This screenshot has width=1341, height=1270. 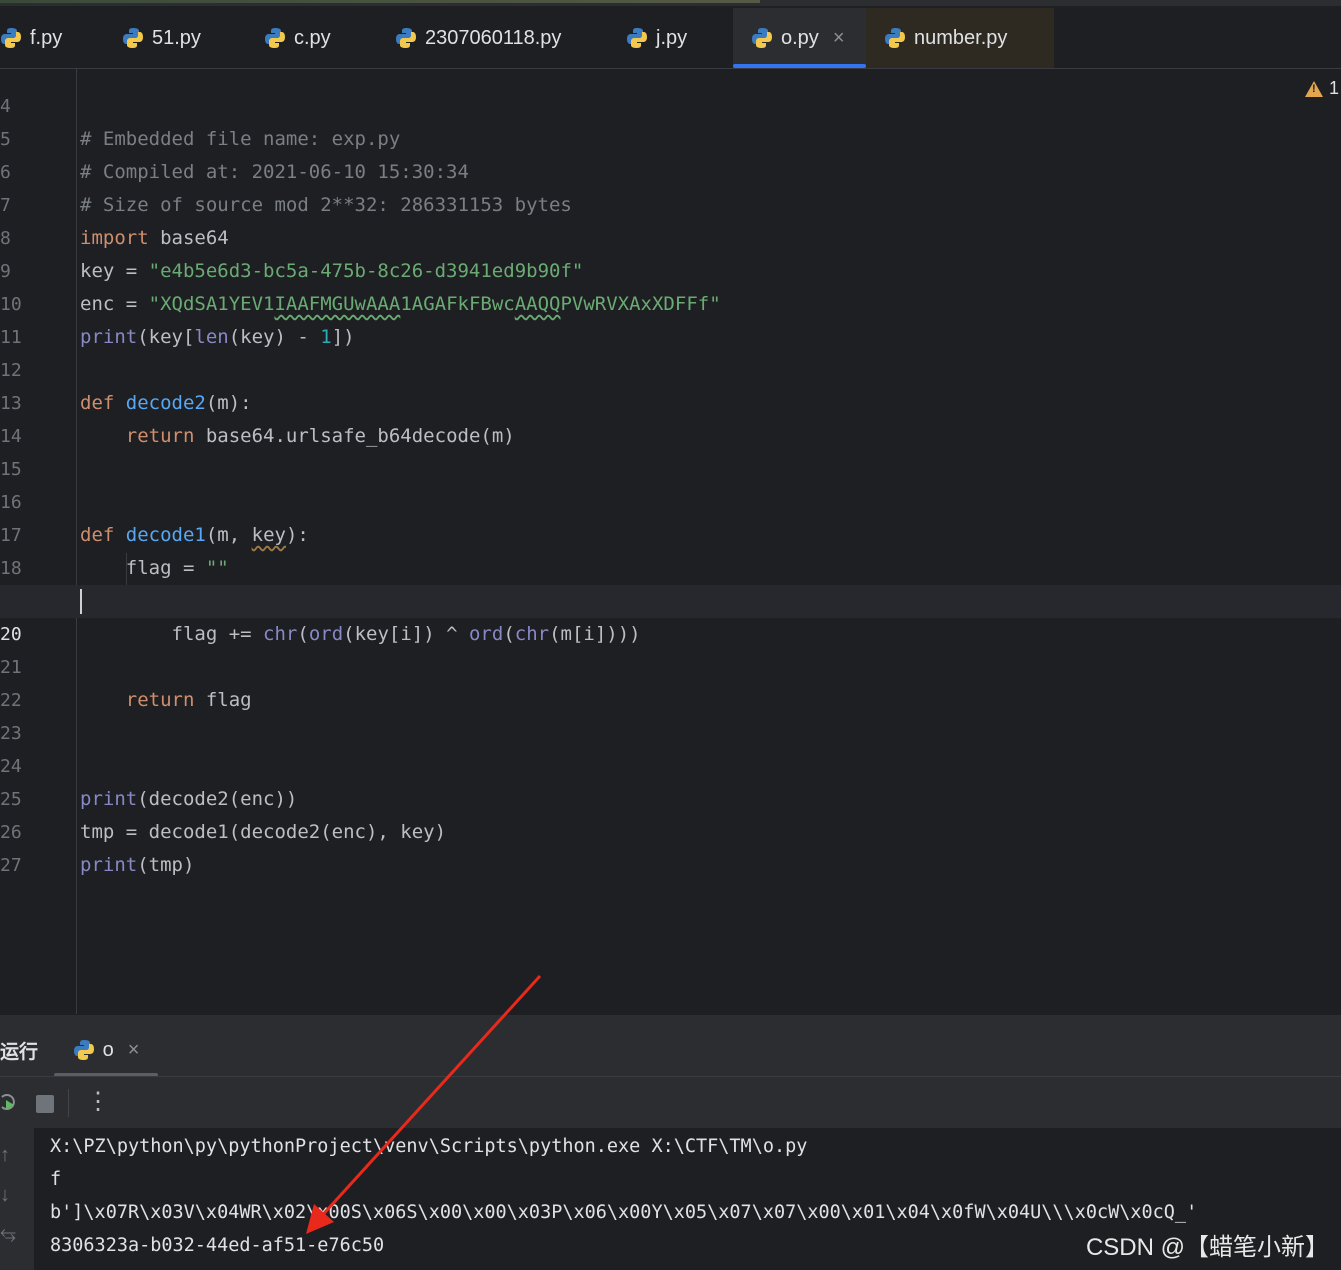 I want to click on code-line: 17 flag = "", so click(x=670, y=532).